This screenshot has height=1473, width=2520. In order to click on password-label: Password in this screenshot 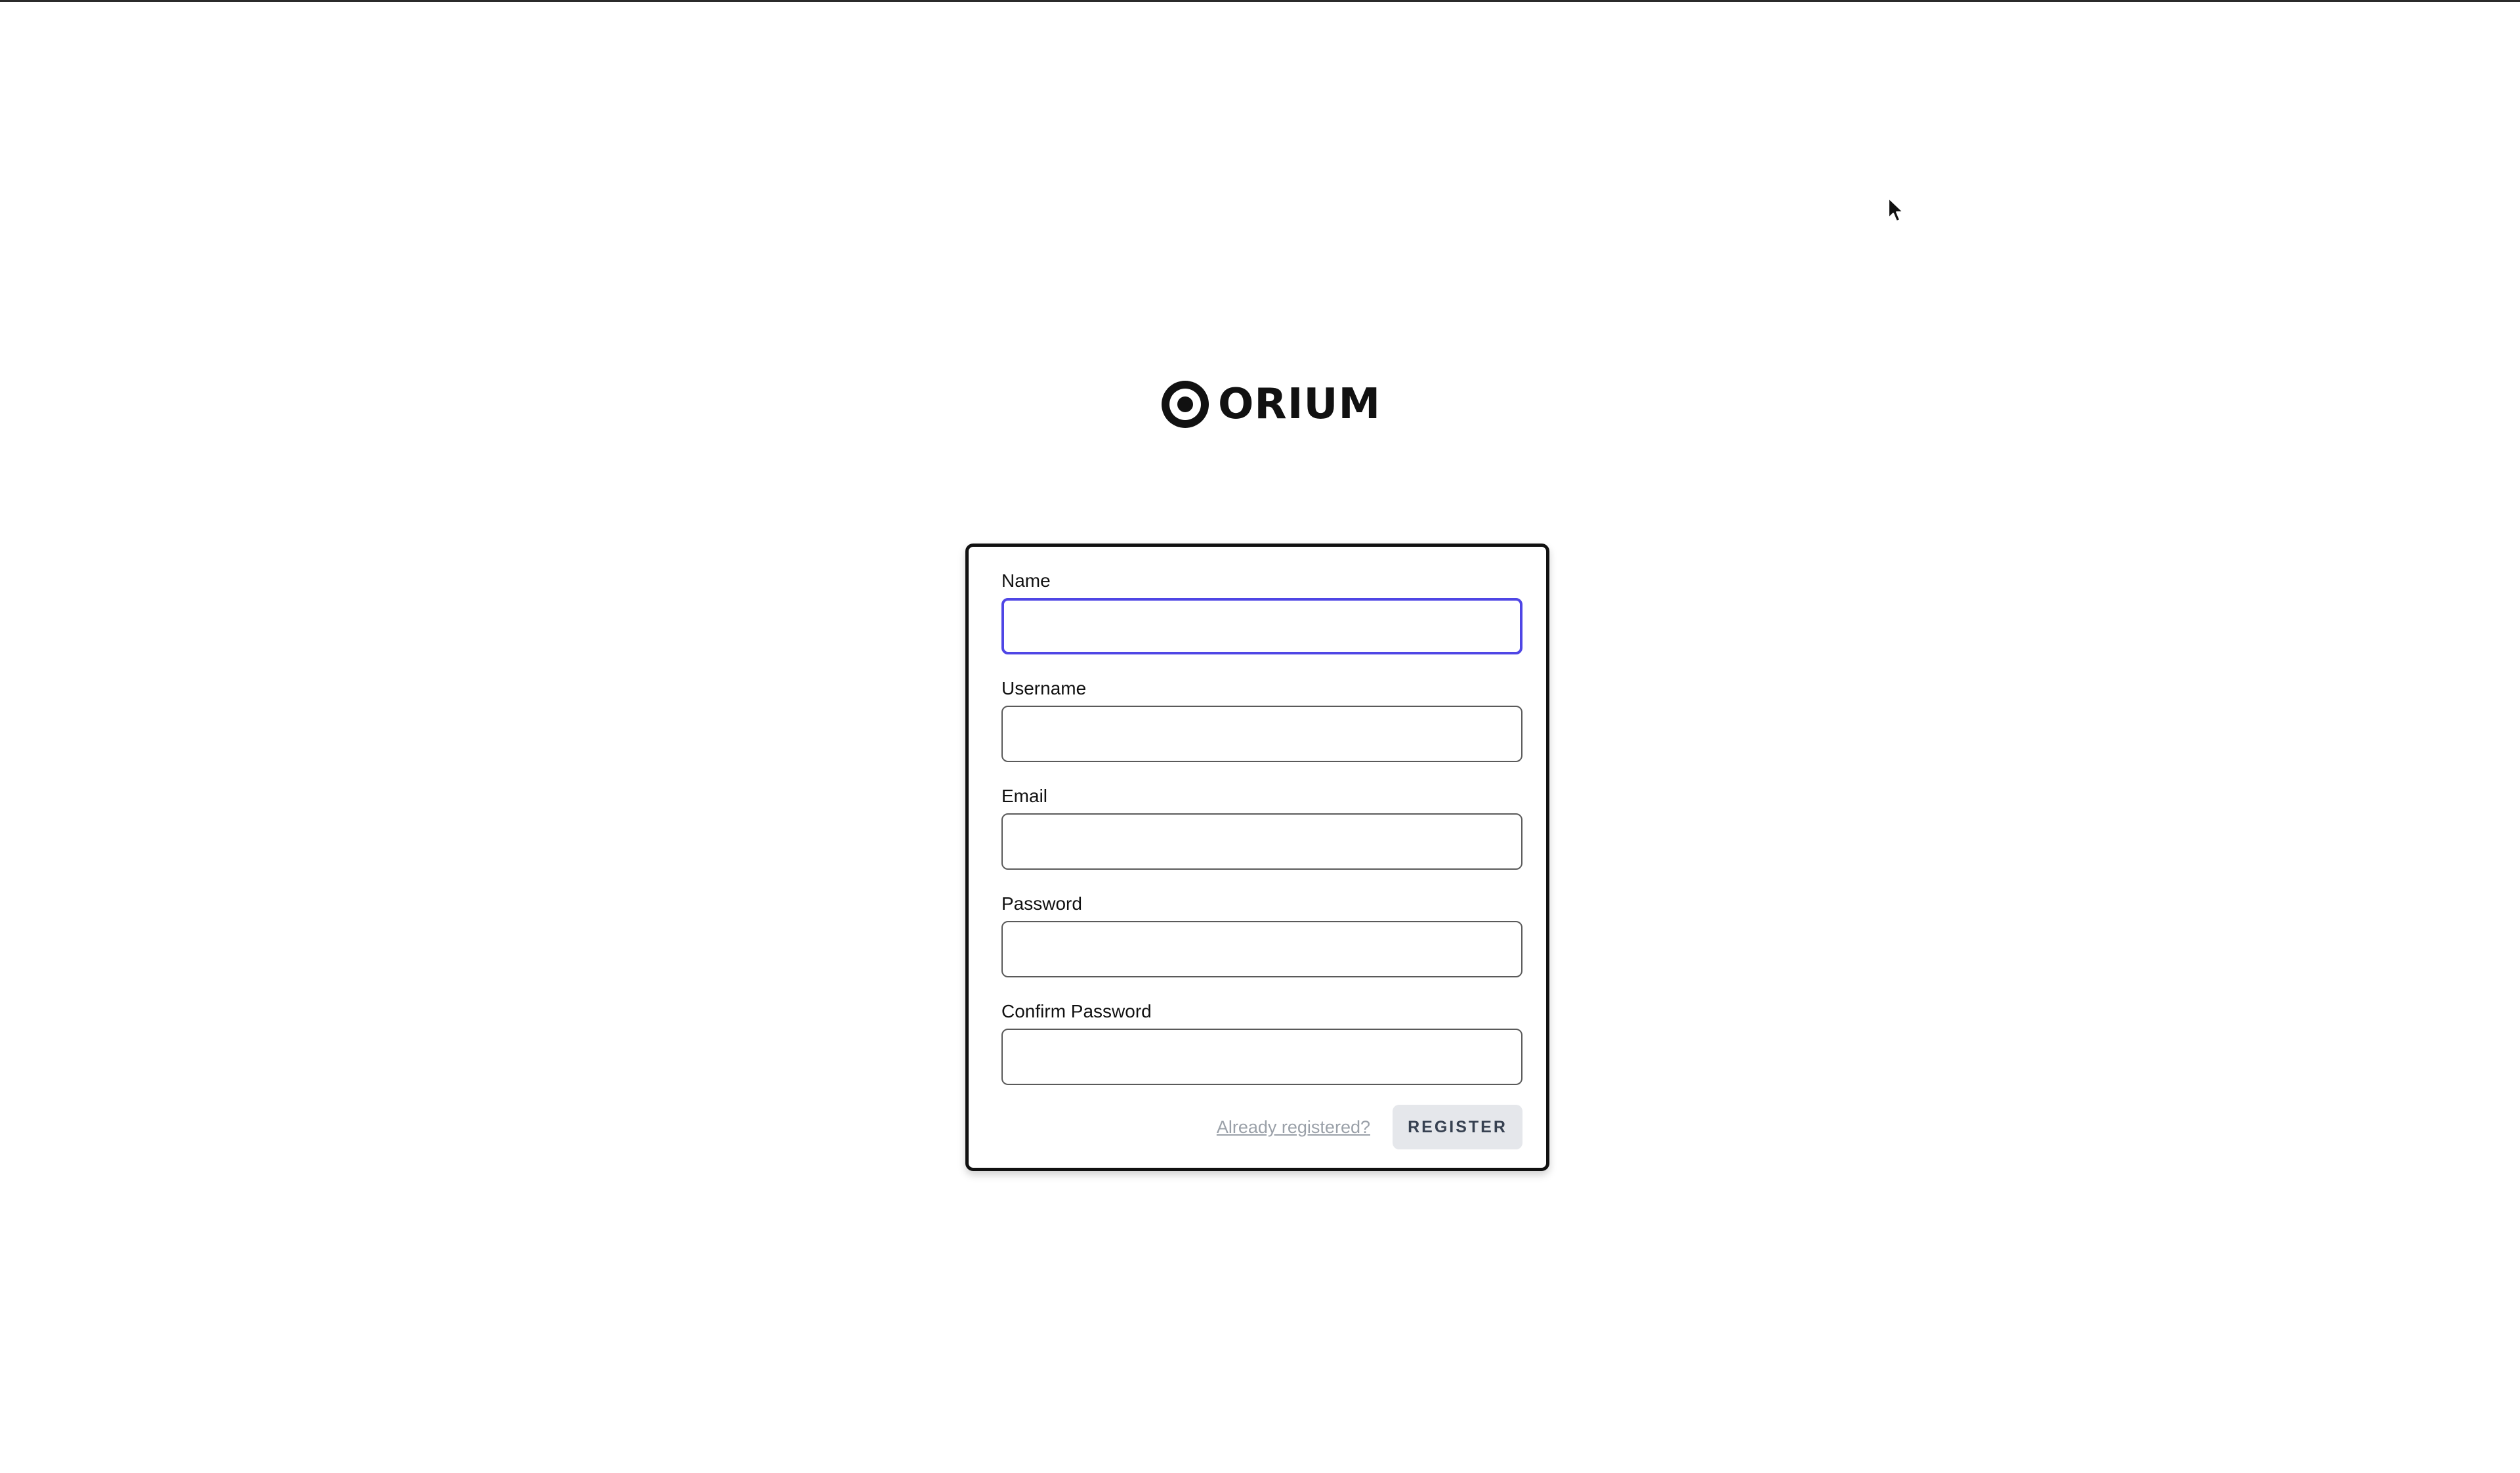, I will do `click(1041, 903)`.